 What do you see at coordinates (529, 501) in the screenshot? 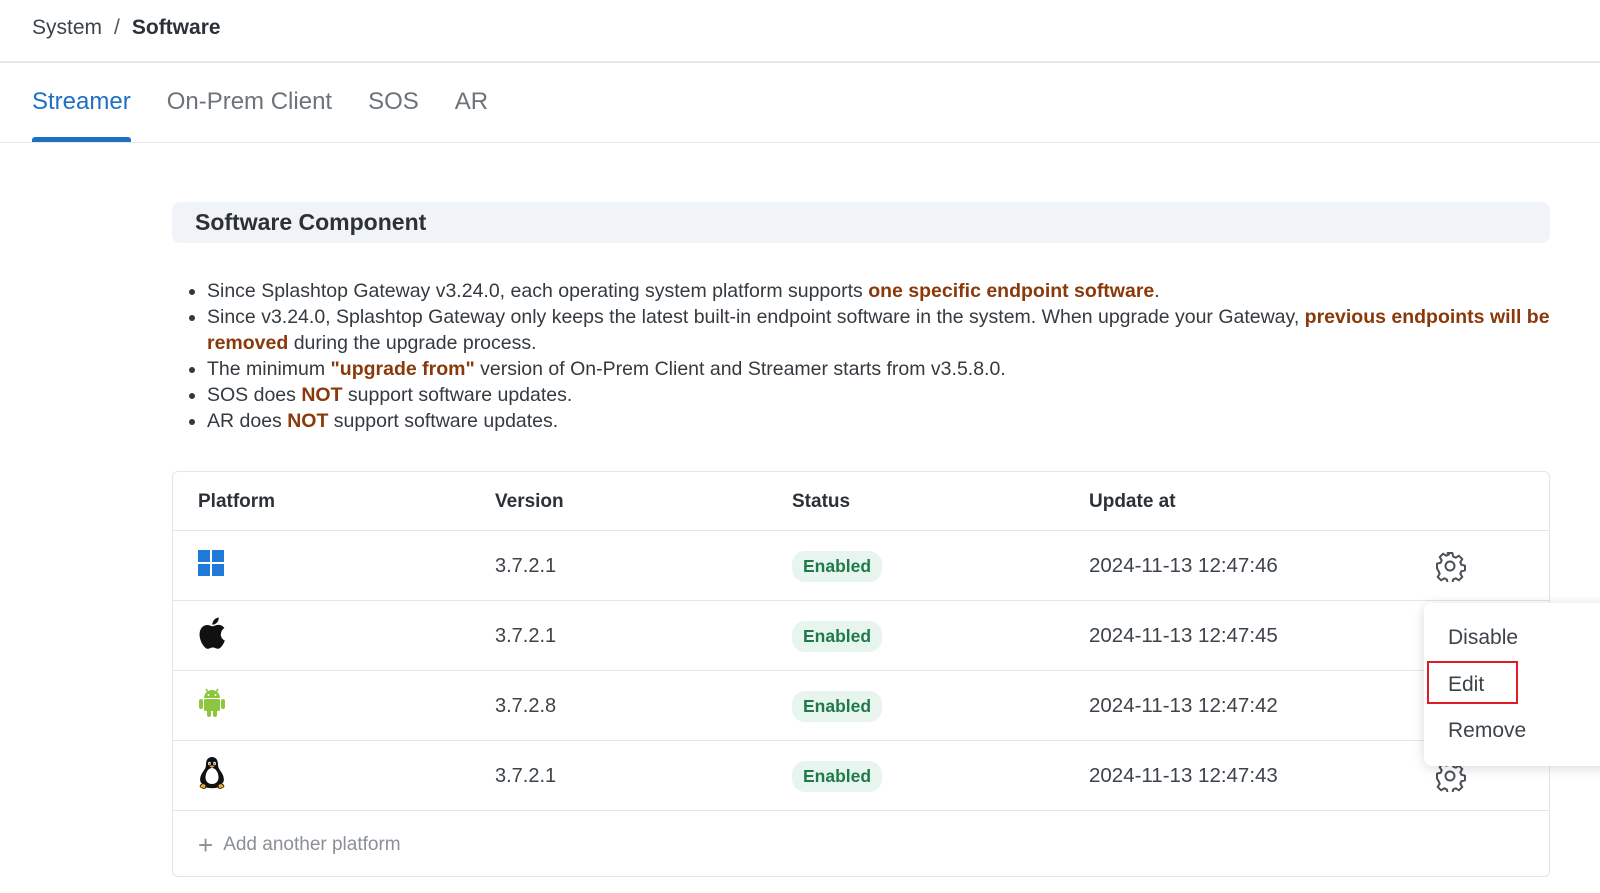
I see `column-header-version: Version` at bounding box center [529, 501].